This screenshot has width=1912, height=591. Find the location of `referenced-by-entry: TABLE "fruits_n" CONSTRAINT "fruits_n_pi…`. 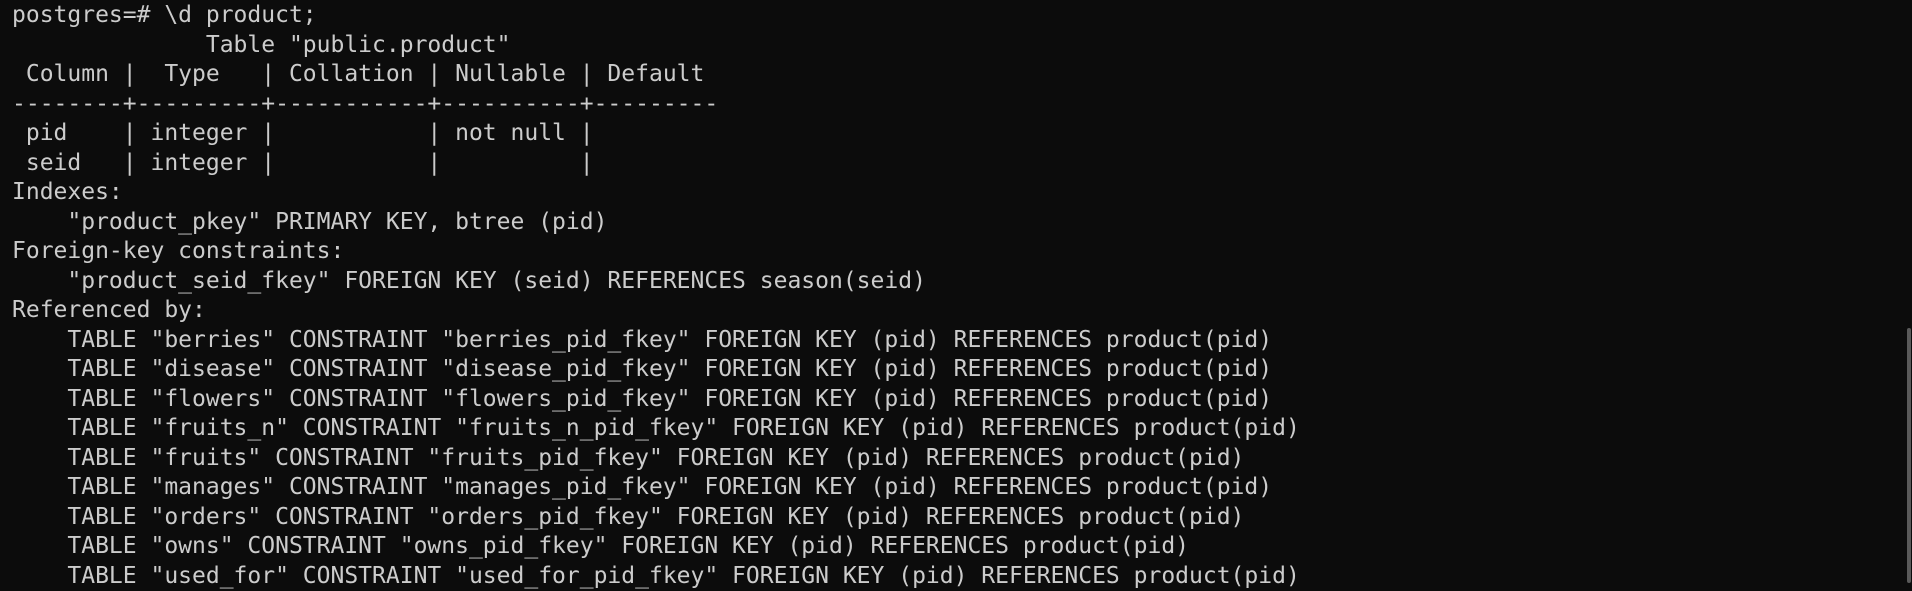

referenced-by-entry: TABLE "fruits_n" CONSTRAINT "fruits_n_pi… is located at coordinates (962, 429).